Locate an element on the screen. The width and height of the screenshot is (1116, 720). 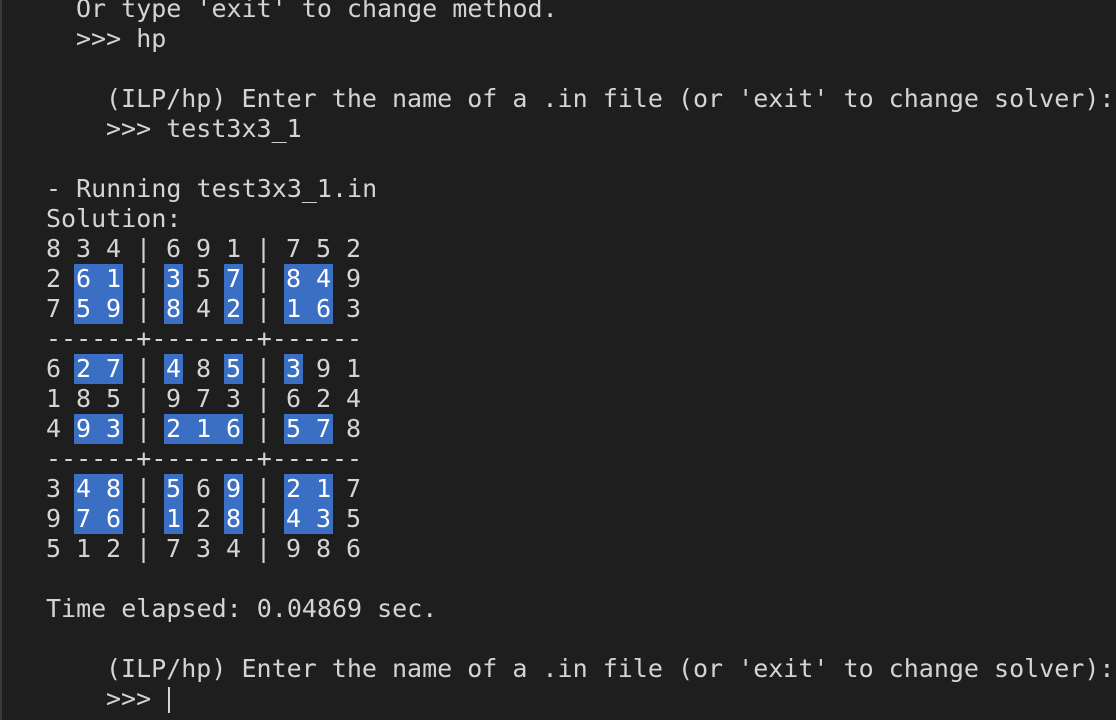
output-line-method-hint: Or type 'exit' to change method. is located at coordinates (317, 11).